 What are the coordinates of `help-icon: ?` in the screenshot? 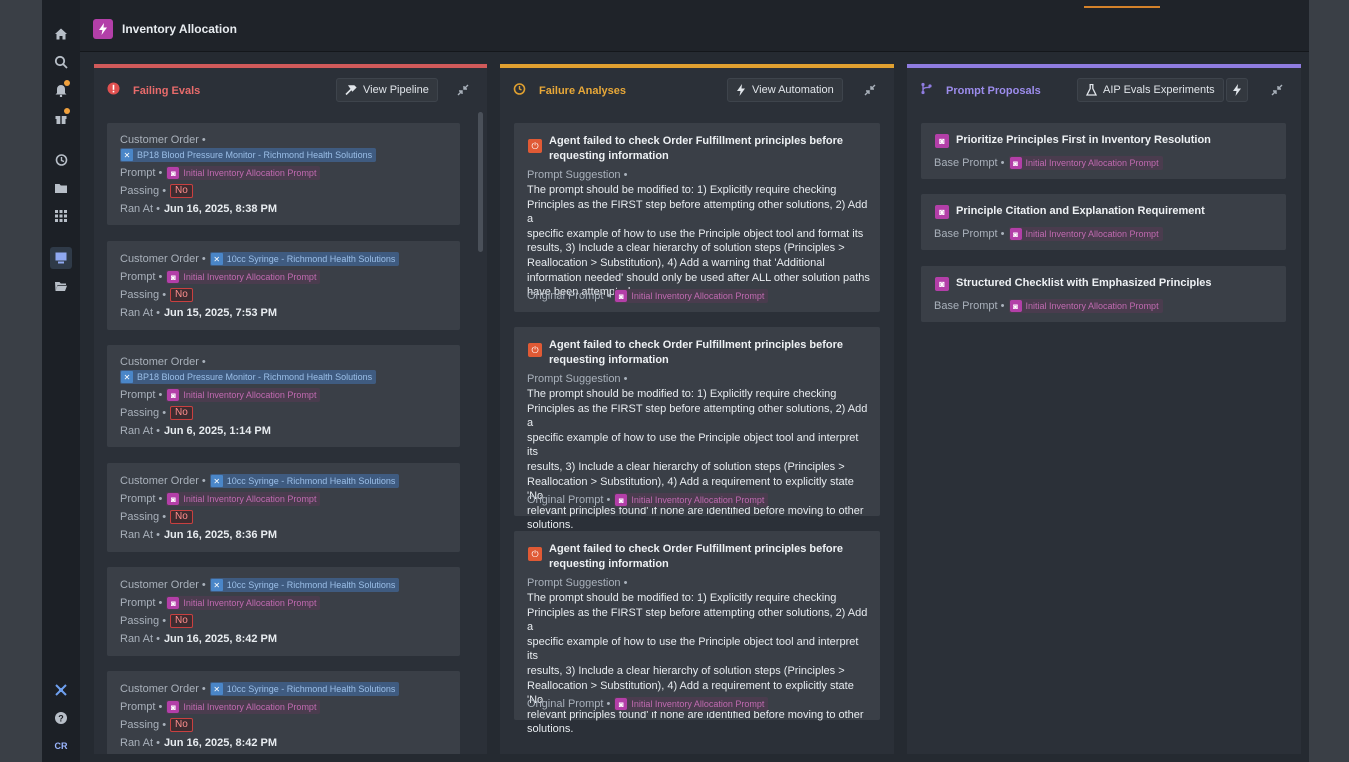 It's located at (61, 718).